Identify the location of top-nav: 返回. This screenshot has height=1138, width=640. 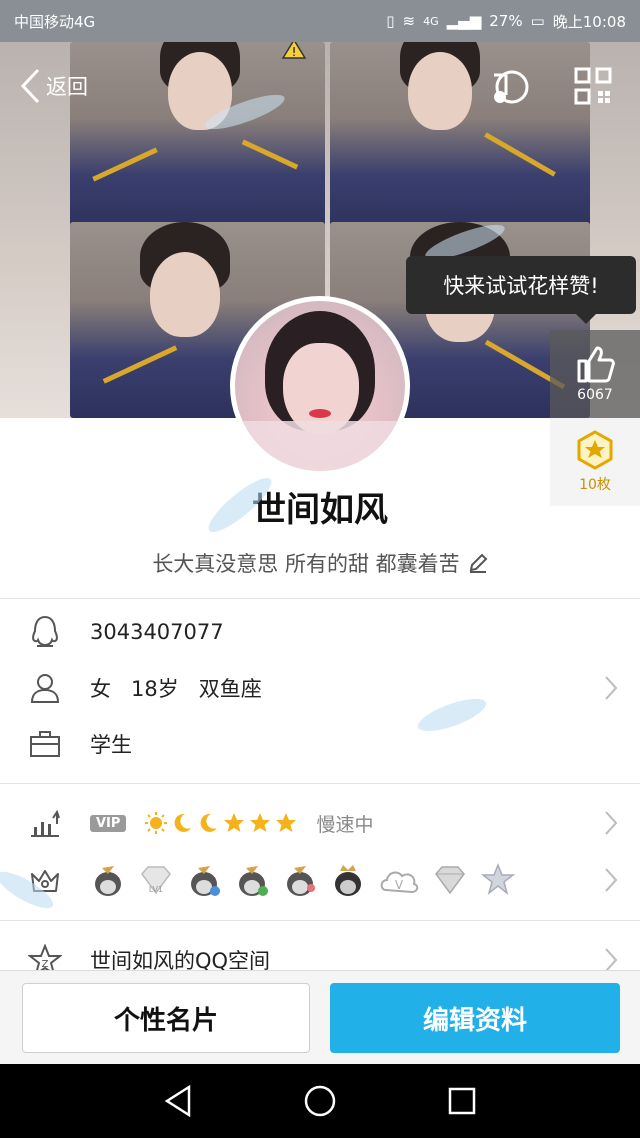
(320, 87).